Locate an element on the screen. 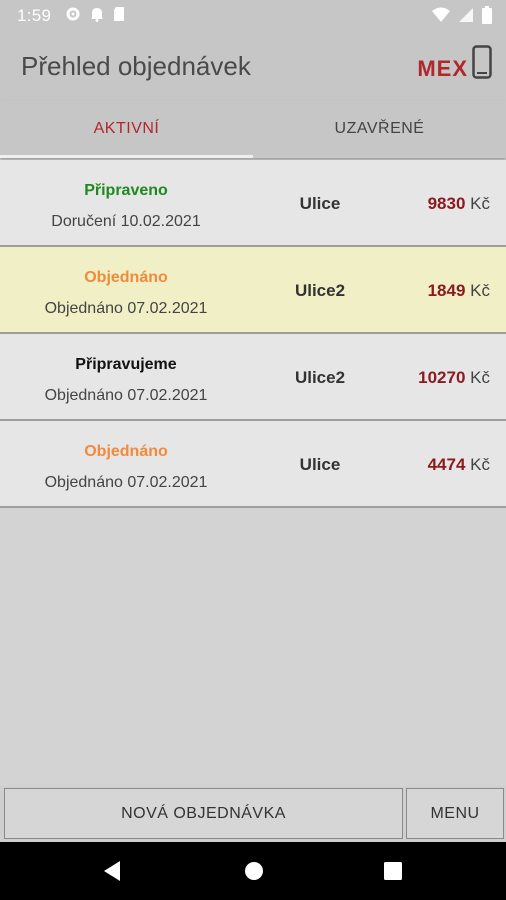 Image resolution: width=506 pixels, height=900 pixels. order-status: Připraveno is located at coordinates (126, 190).